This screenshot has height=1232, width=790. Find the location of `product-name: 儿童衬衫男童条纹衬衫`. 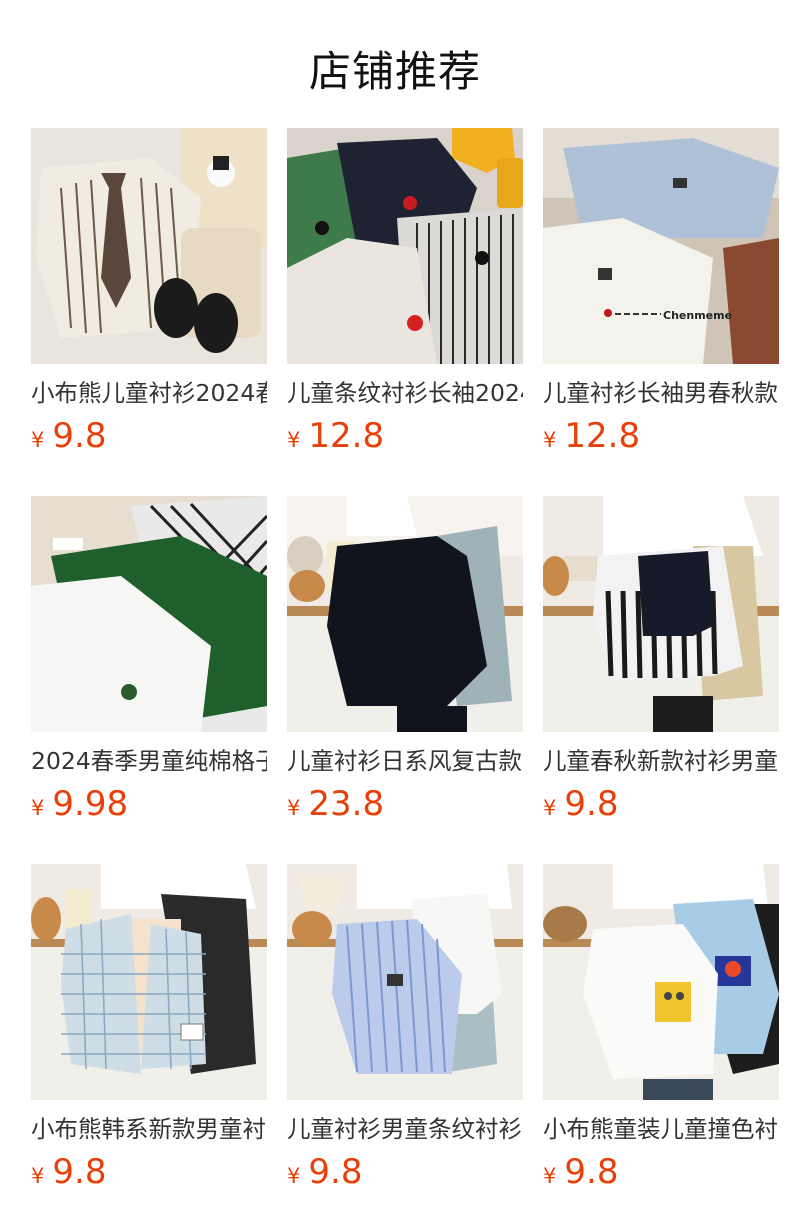

product-name: 儿童衬衫男童条纹衬衫 is located at coordinates (405, 1129).